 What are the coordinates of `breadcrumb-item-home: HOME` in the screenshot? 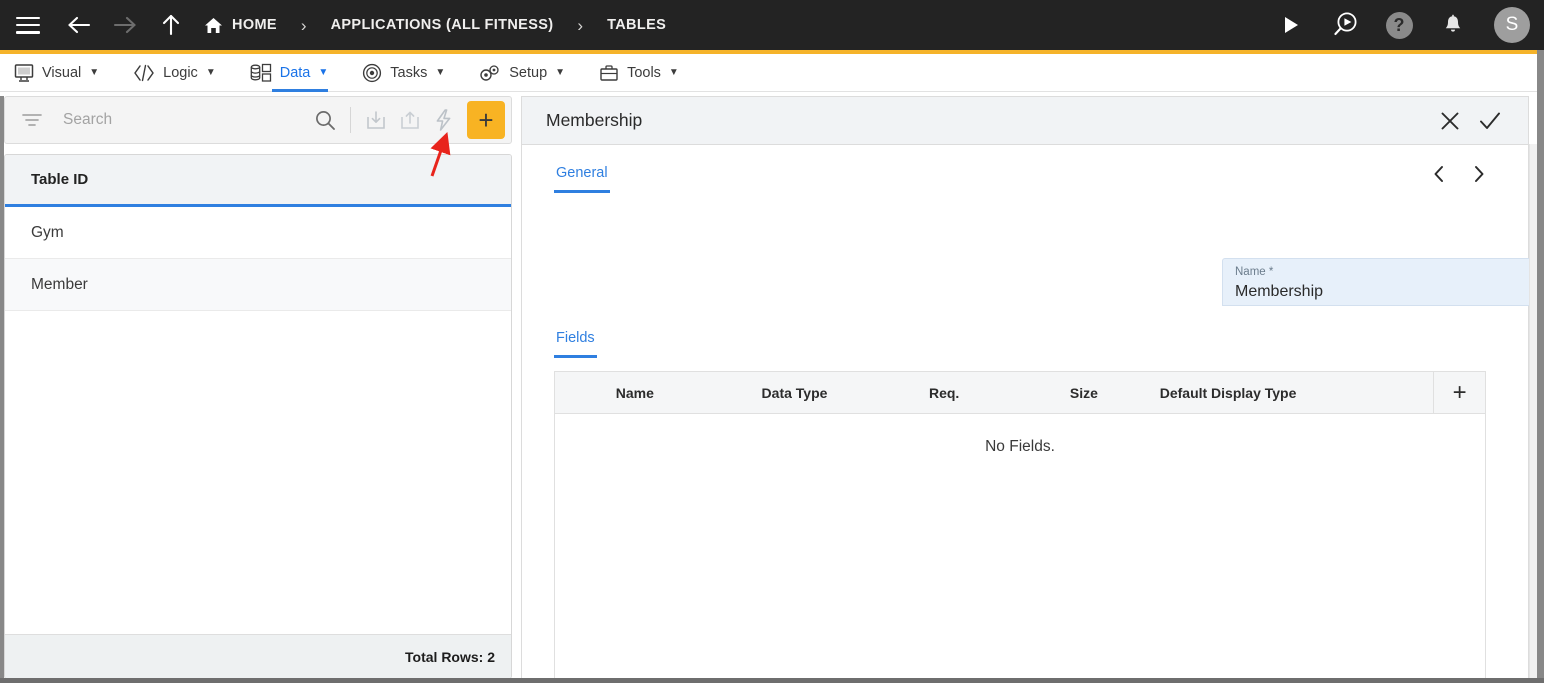 It's located at (240, 25).